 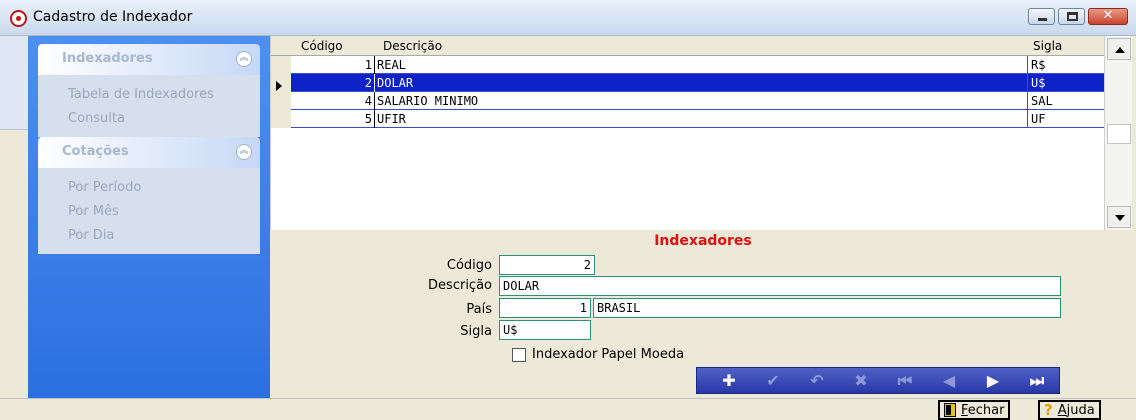 I want to click on ajuda-button: ? Ajuda, so click(x=1069, y=410).